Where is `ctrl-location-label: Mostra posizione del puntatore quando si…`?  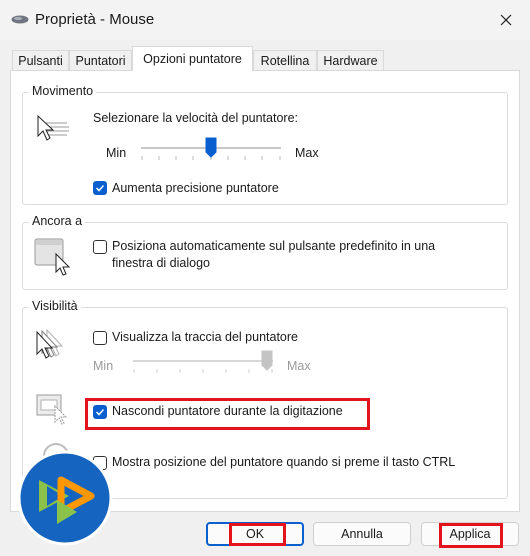
ctrl-location-label: Mostra posizione del puntatore quando si… is located at coordinates (284, 462).